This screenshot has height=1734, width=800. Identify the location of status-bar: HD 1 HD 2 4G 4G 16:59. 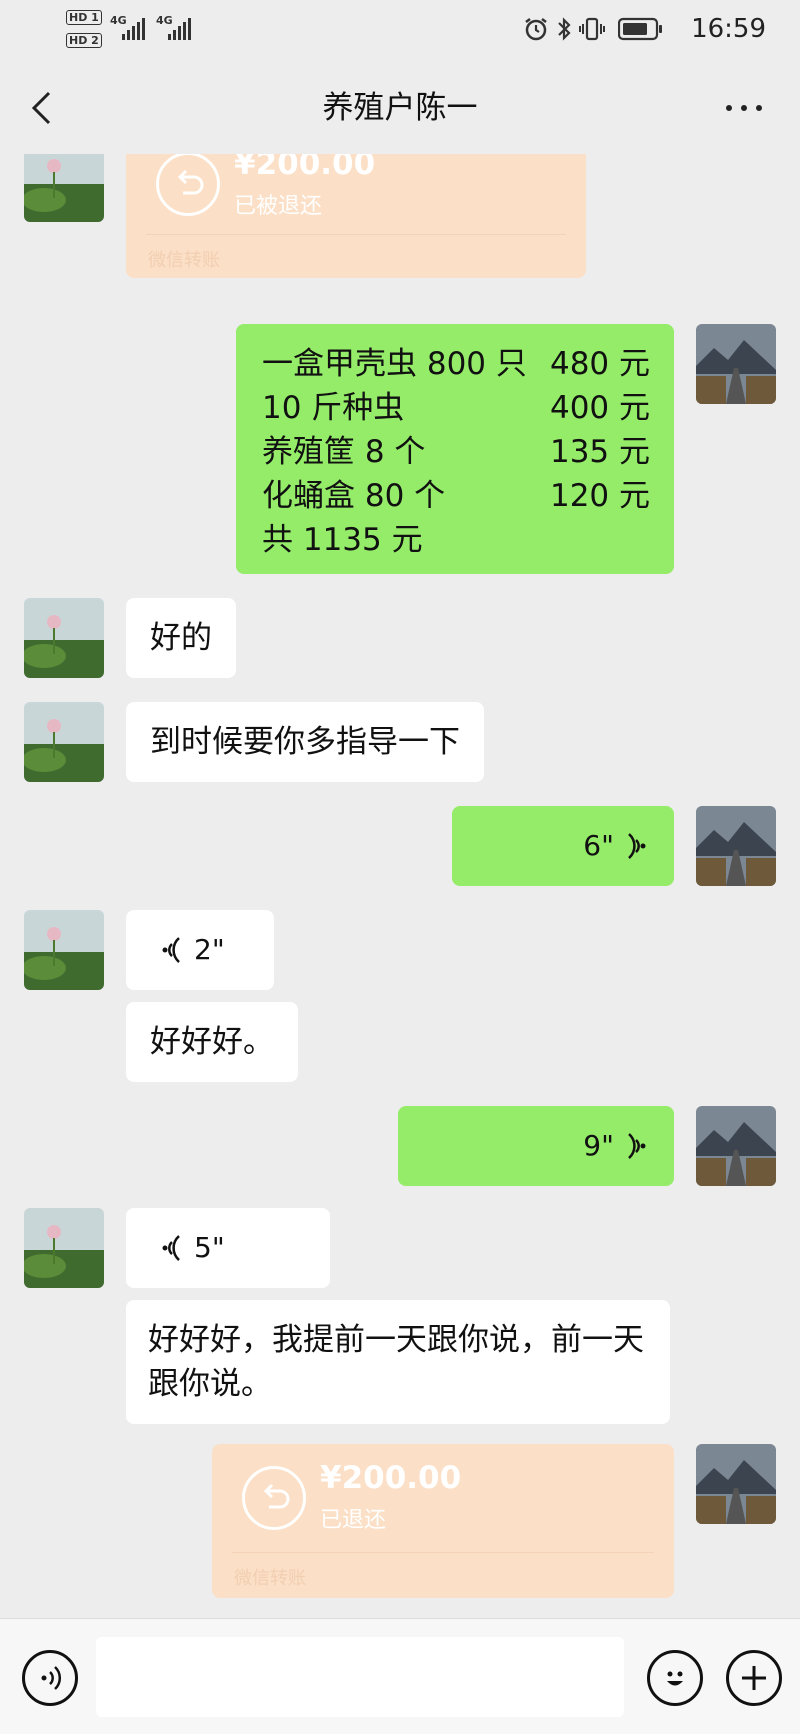
(400, 30).